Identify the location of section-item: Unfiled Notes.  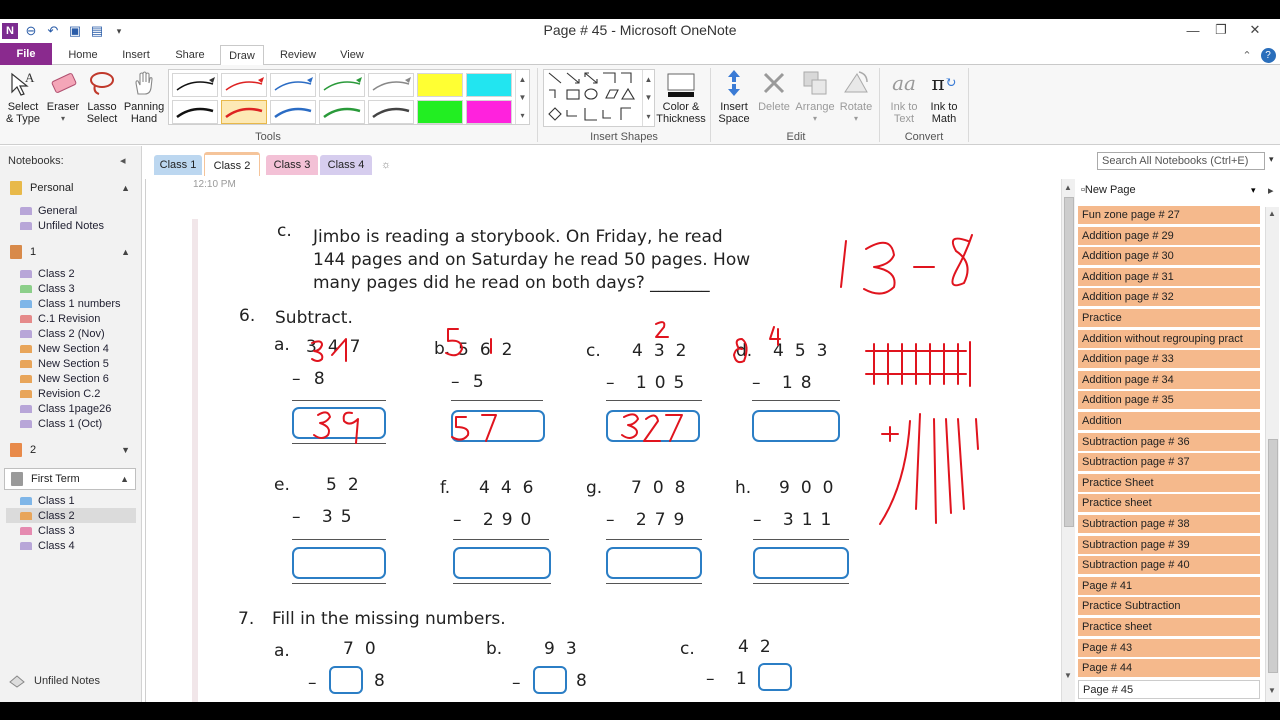
(62, 225).